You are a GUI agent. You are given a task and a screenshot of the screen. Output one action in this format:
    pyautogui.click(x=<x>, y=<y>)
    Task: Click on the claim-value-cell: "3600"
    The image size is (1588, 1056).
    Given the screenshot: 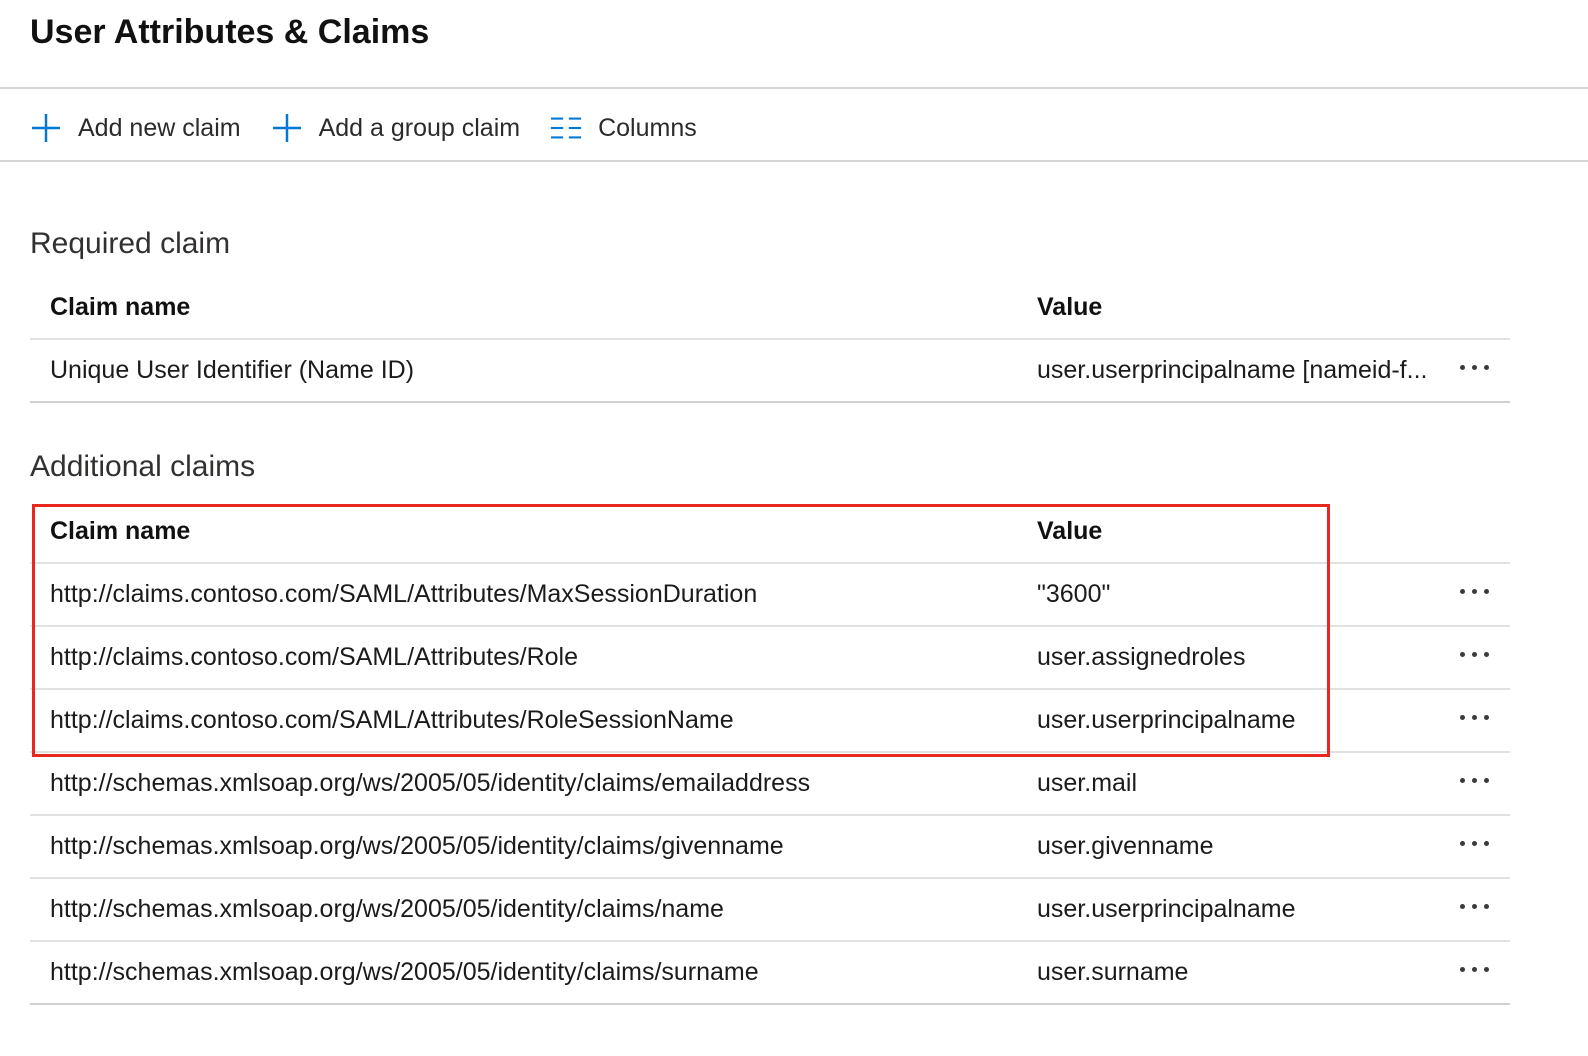 What is the action you would take?
    pyautogui.click(x=1074, y=594)
    